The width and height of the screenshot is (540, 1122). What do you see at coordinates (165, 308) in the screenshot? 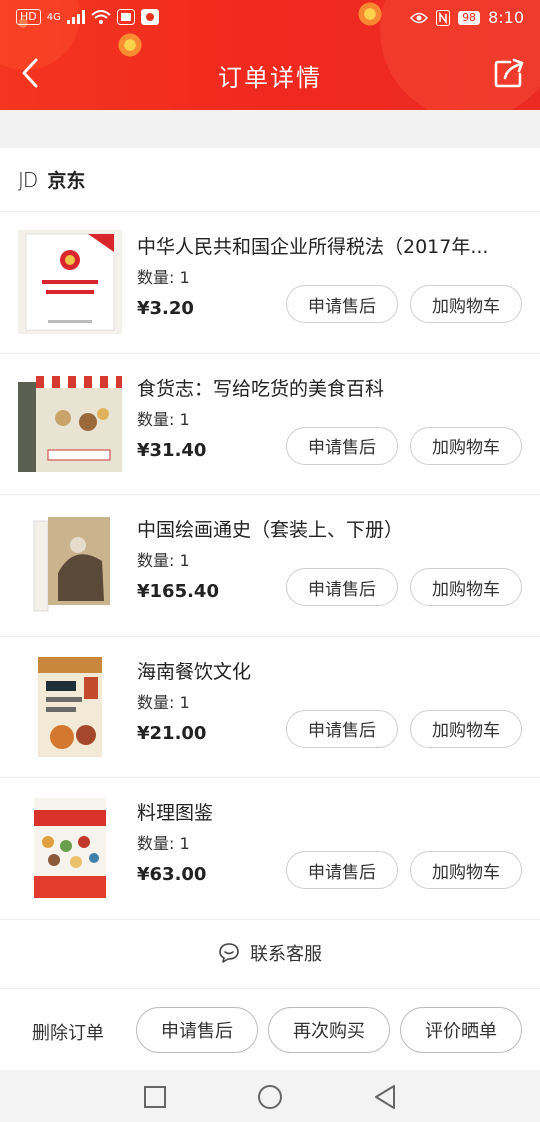
I see `product-price: ¥3.20` at bounding box center [165, 308].